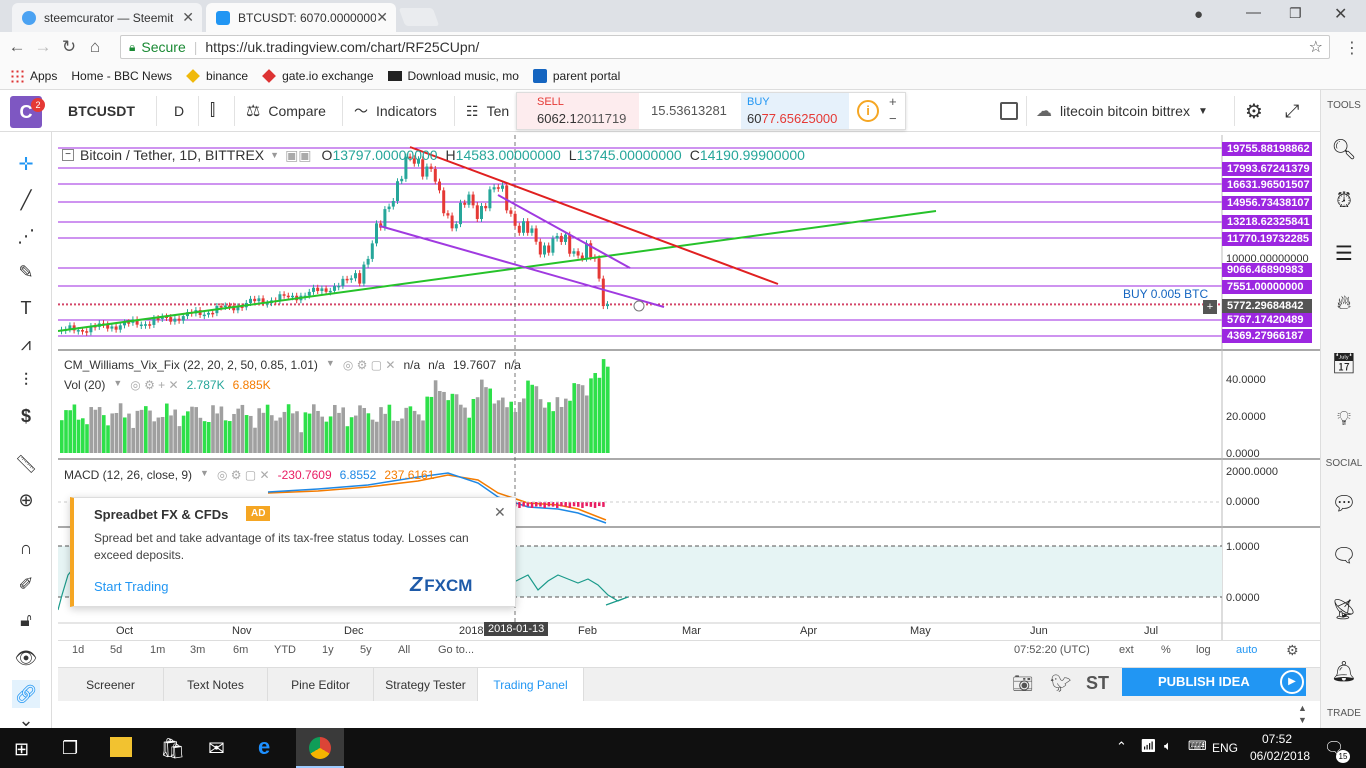 This screenshot has height=768, width=1366. I want to click on forward-icon: →, so click(43, 47).